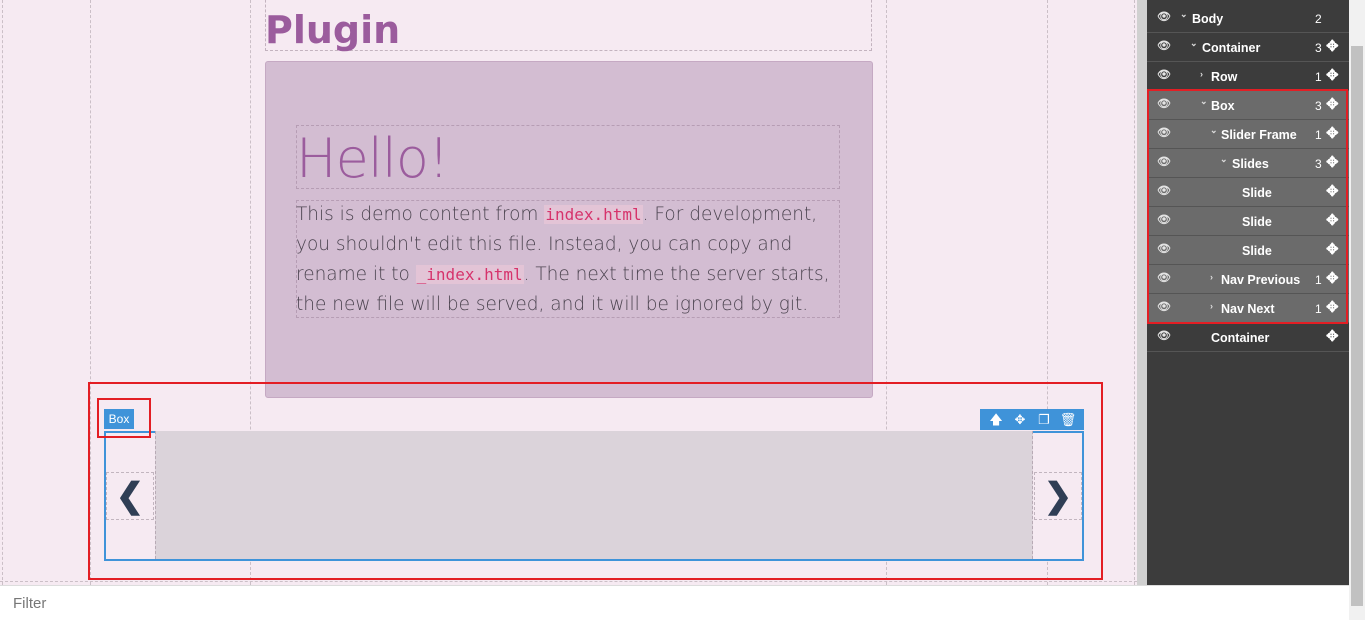 This screenshot has height=620, width=1365. I want to click on panel-divider, so click(1142, 292).